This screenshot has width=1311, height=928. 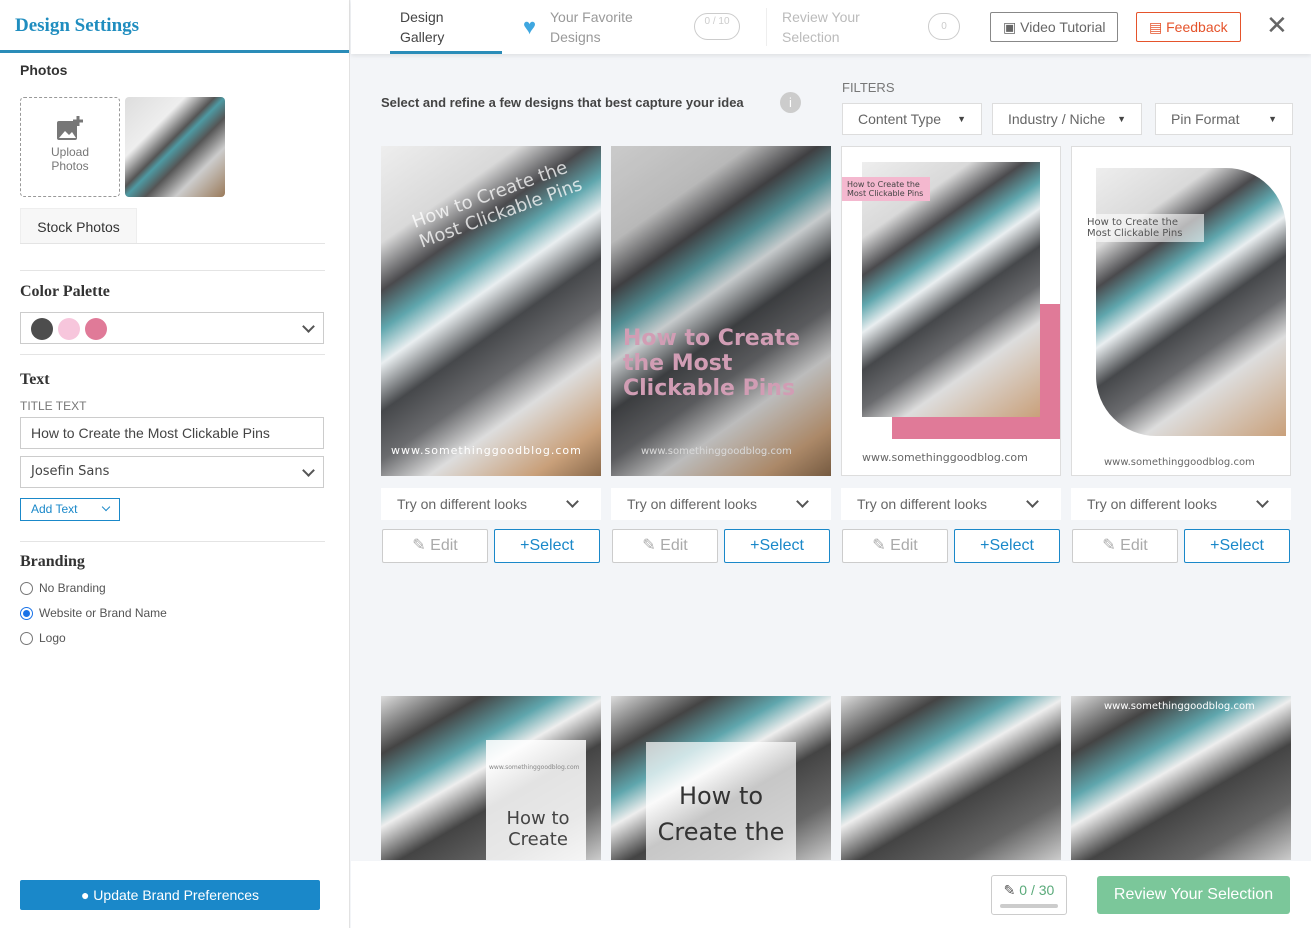 What do you see at coordinates (1205, 119) in the screenshot?
I see `filter-label: Pin Format` at bounding box center [1205, 119].